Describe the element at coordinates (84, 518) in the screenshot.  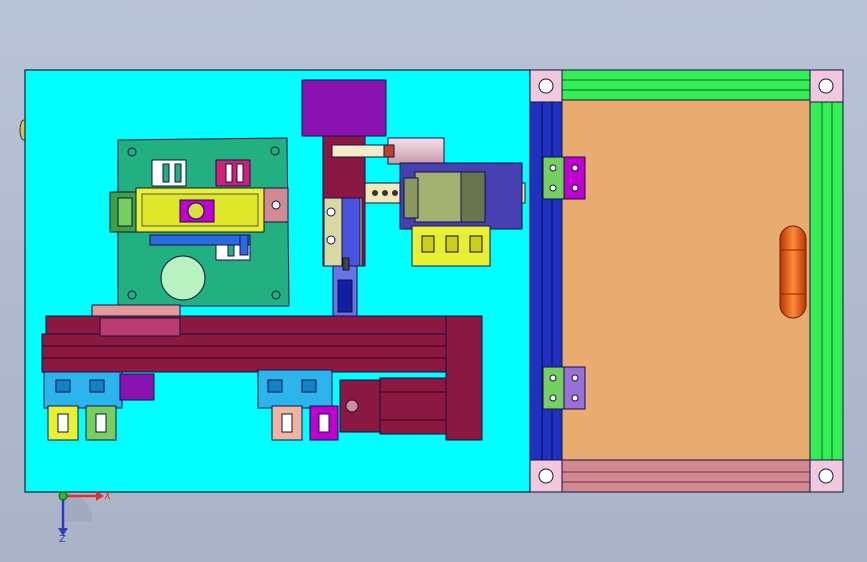
I see `coordinate-triad: X Z` at that location.